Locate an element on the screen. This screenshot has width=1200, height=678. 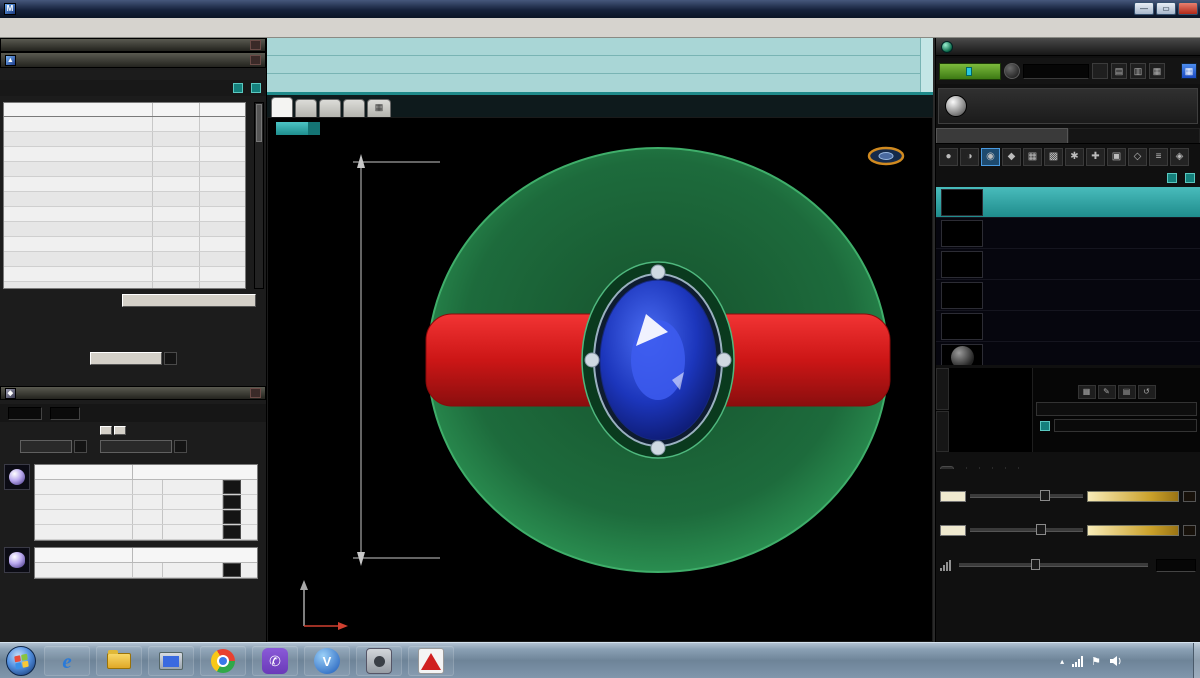
media-player-icon is located at coordinates (171, 661).